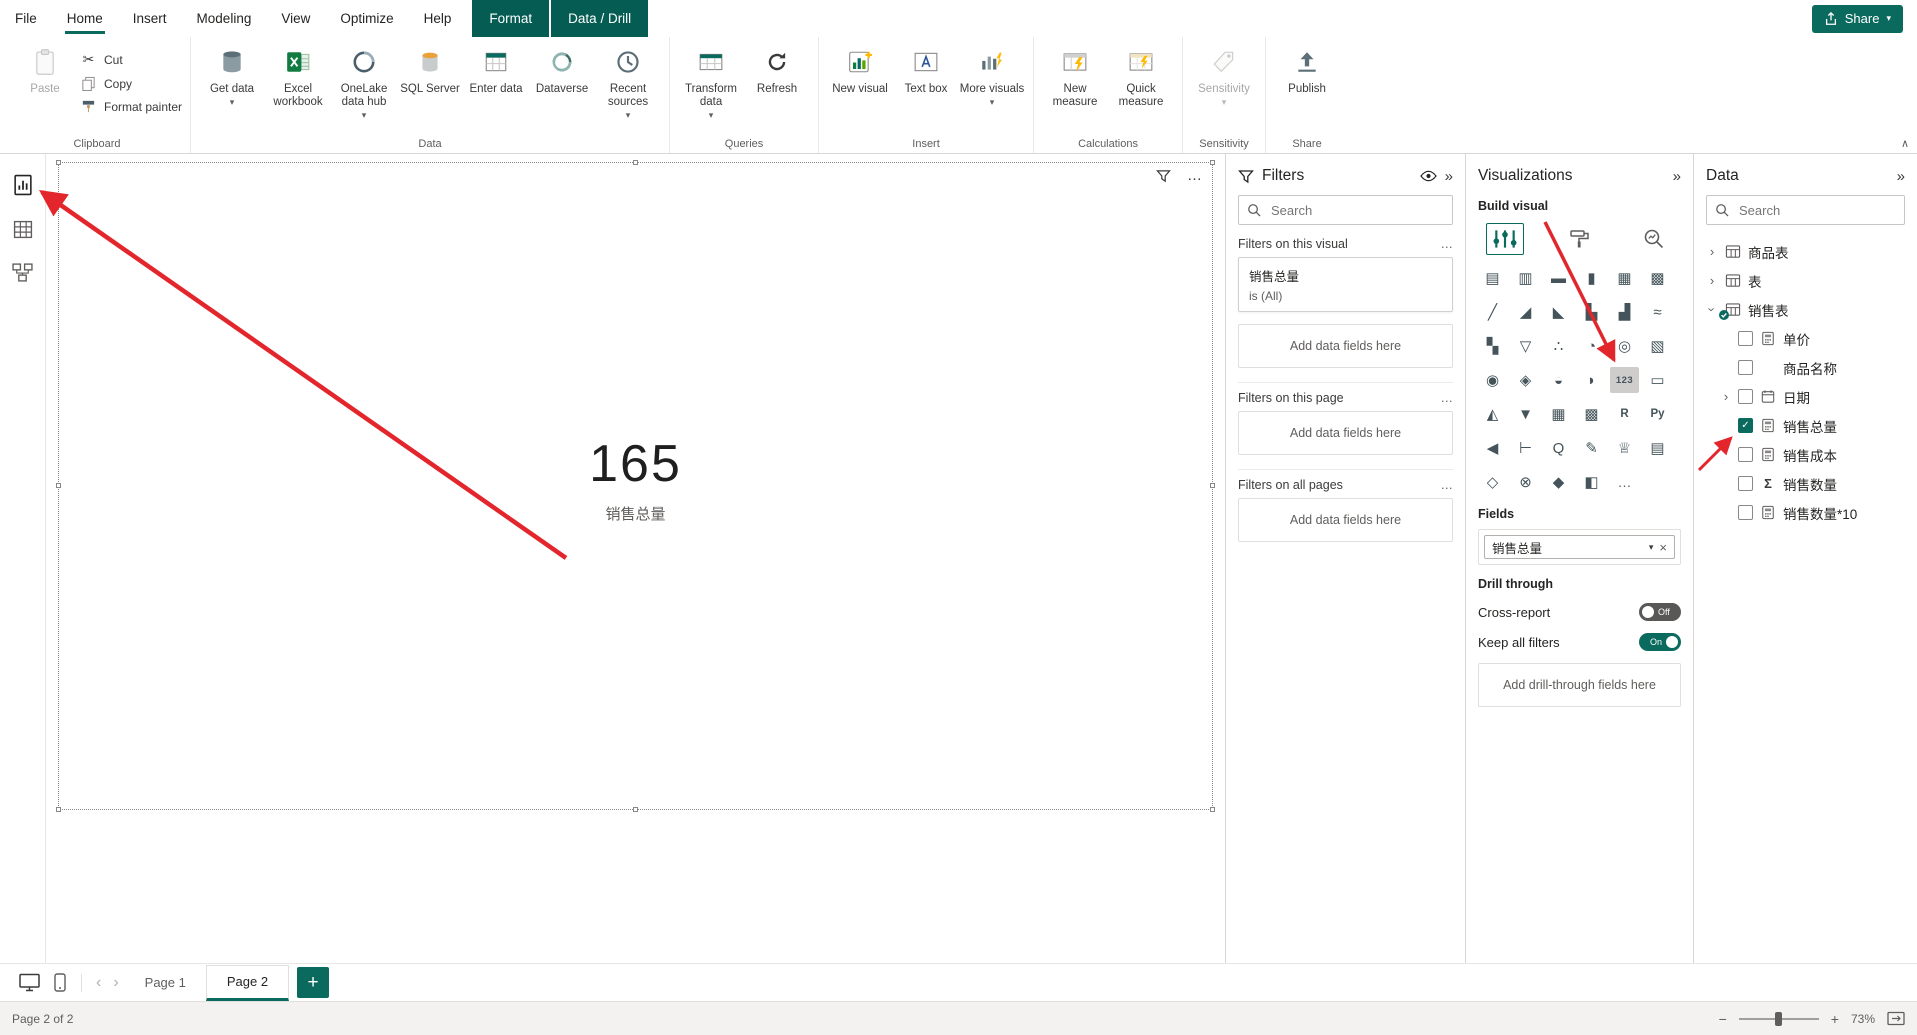  I want to click on visual-type-icon: ▧, so click(1657, 346).